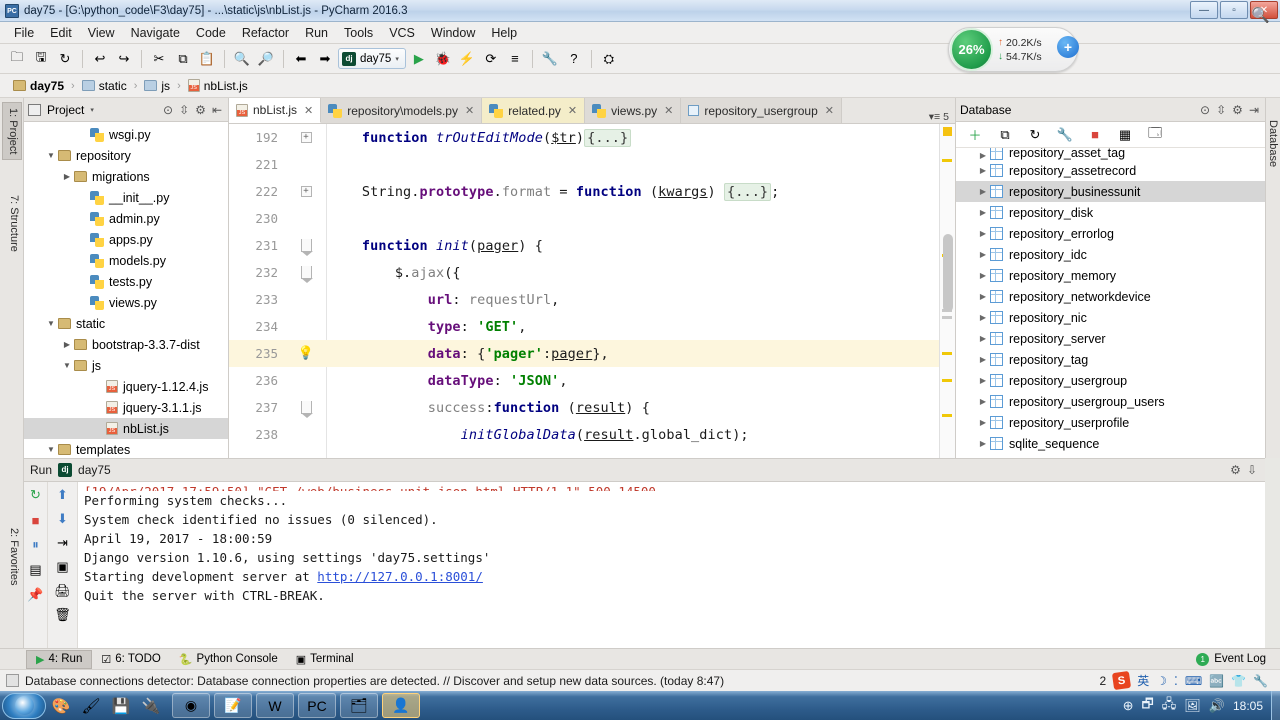  Describe the element at coordinates (1143, 680) in the screenshot. I see `ime-language-icon: 英` at that location.